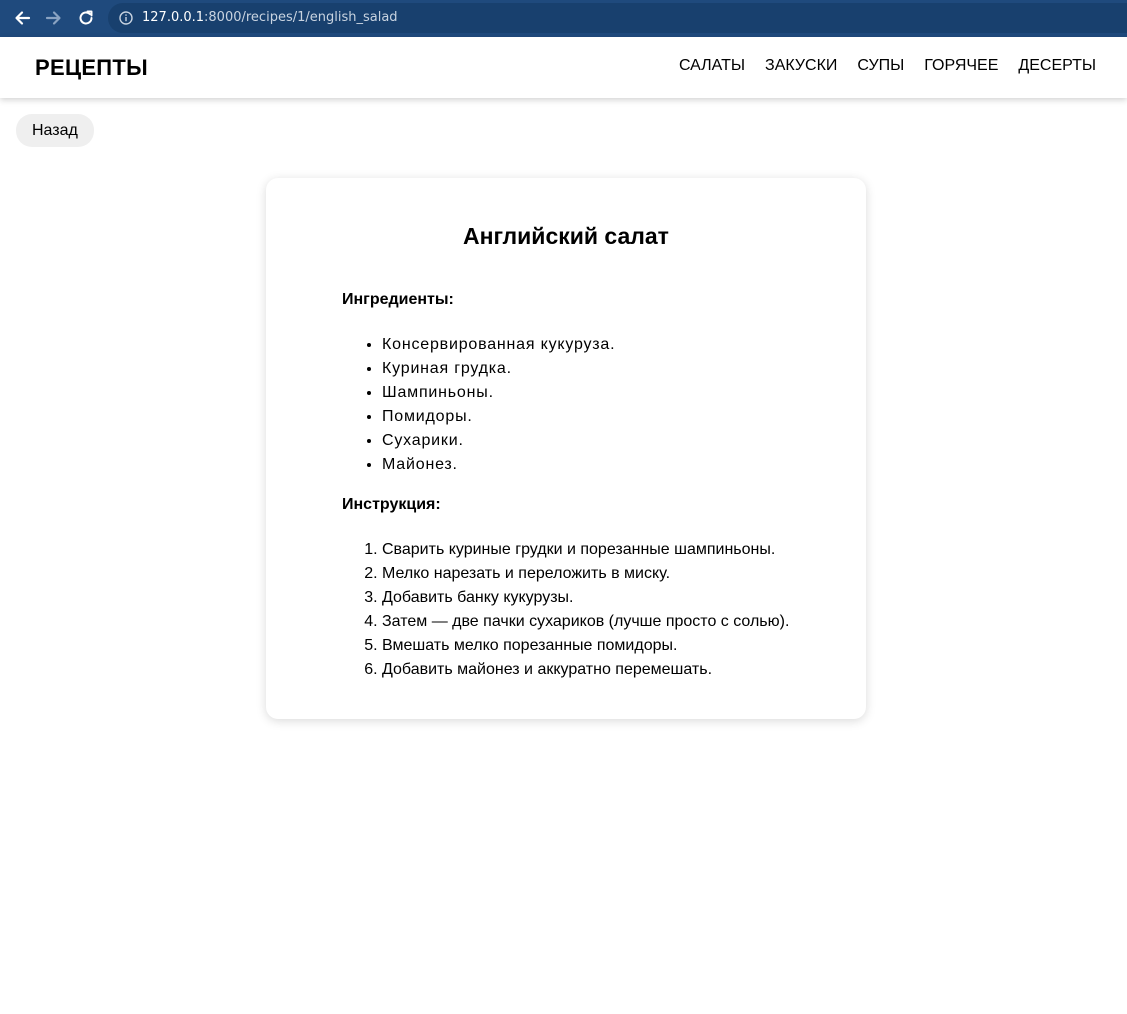 The height and width of the screenshot is (1014, 1127). I want to click on reload-icon, so click(86, 18).